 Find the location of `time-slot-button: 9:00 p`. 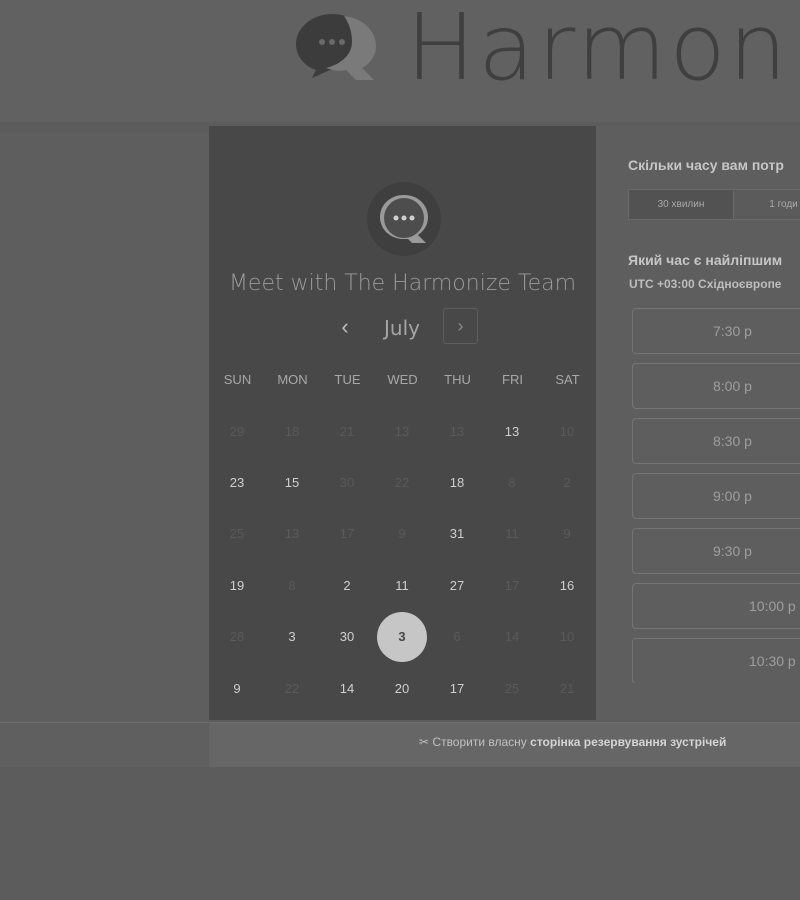

time-slot-button: 9:00 p is located at coordinates (716, 496).